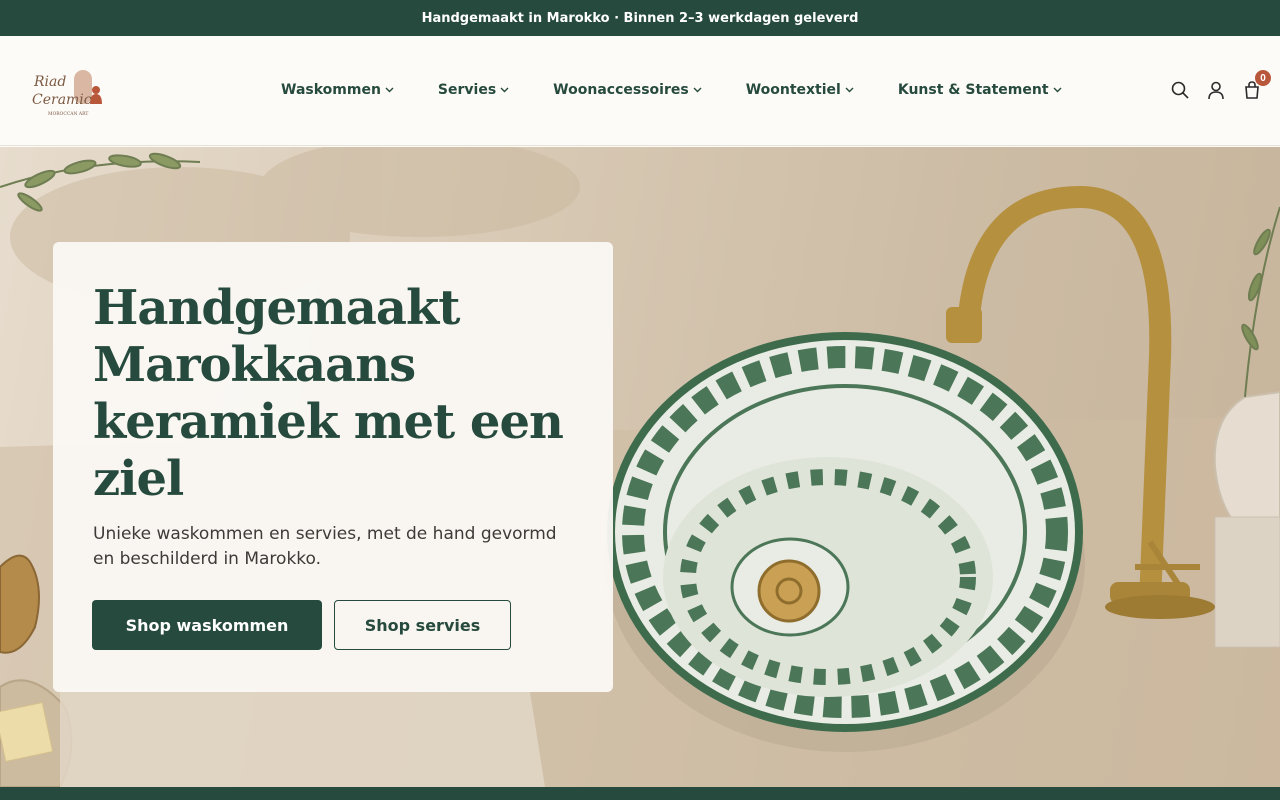  Describe the element at coordinates (467, 90) in the screenshot. I see `nav-label: Servies` at that location.